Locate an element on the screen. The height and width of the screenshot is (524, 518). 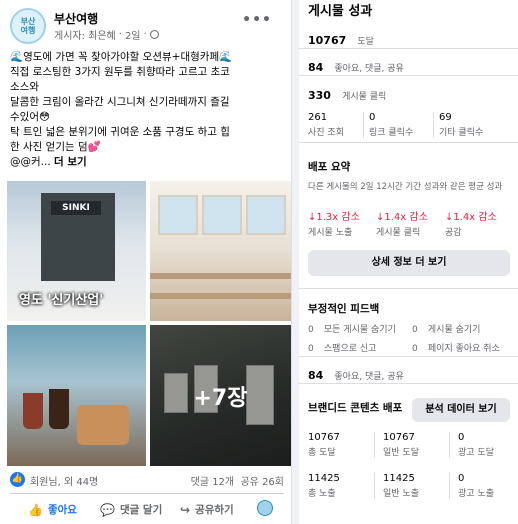
page-avatar: 부산 여행 is located at coordinates (28, 26).